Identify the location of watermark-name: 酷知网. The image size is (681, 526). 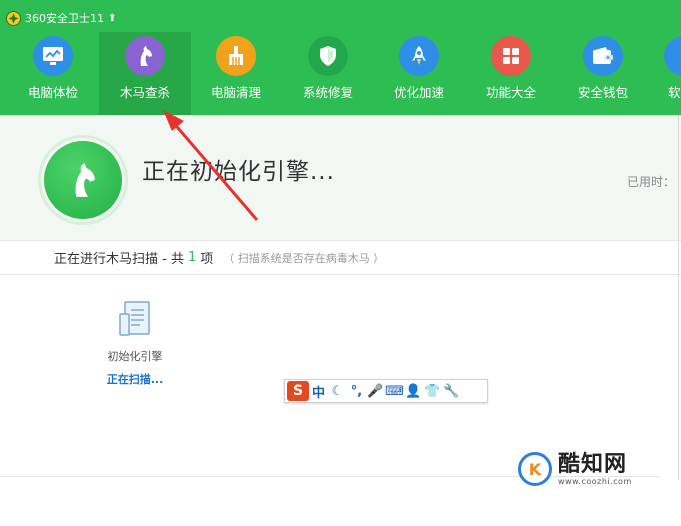
(593, 464).